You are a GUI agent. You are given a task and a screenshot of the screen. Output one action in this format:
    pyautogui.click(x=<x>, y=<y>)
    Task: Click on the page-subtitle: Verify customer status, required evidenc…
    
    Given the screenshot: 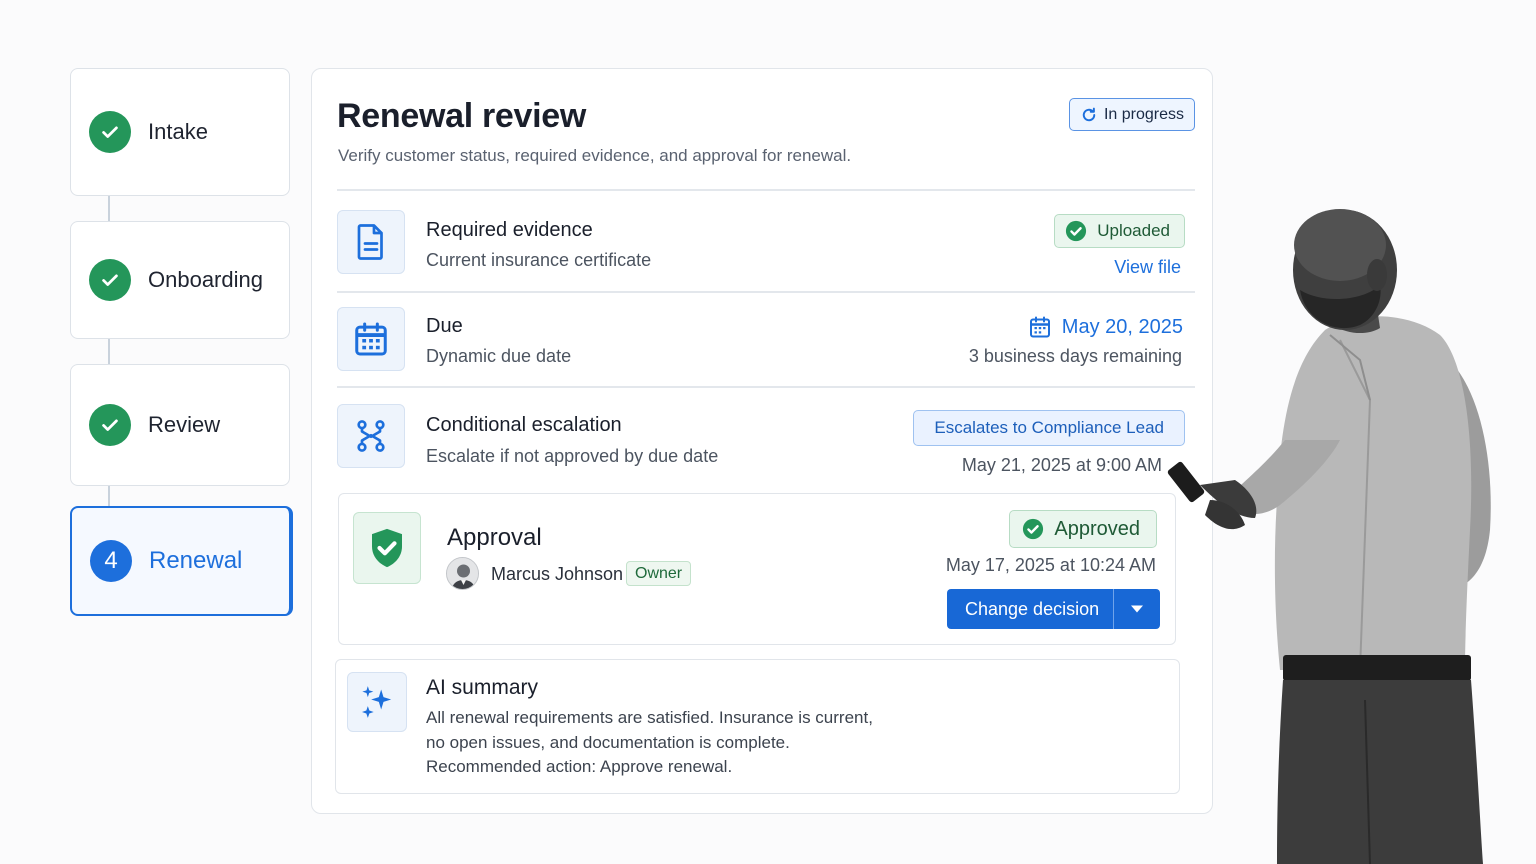 What is the action you would take?
    pyautogui.click(x=595, y=155)
    